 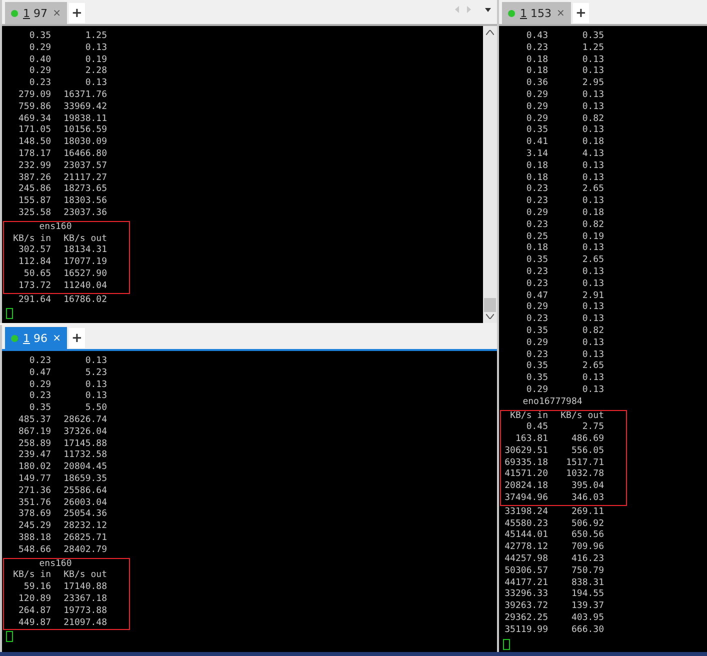 I want to click on kb-in-value: 0.45, so click(x=536, y=428).